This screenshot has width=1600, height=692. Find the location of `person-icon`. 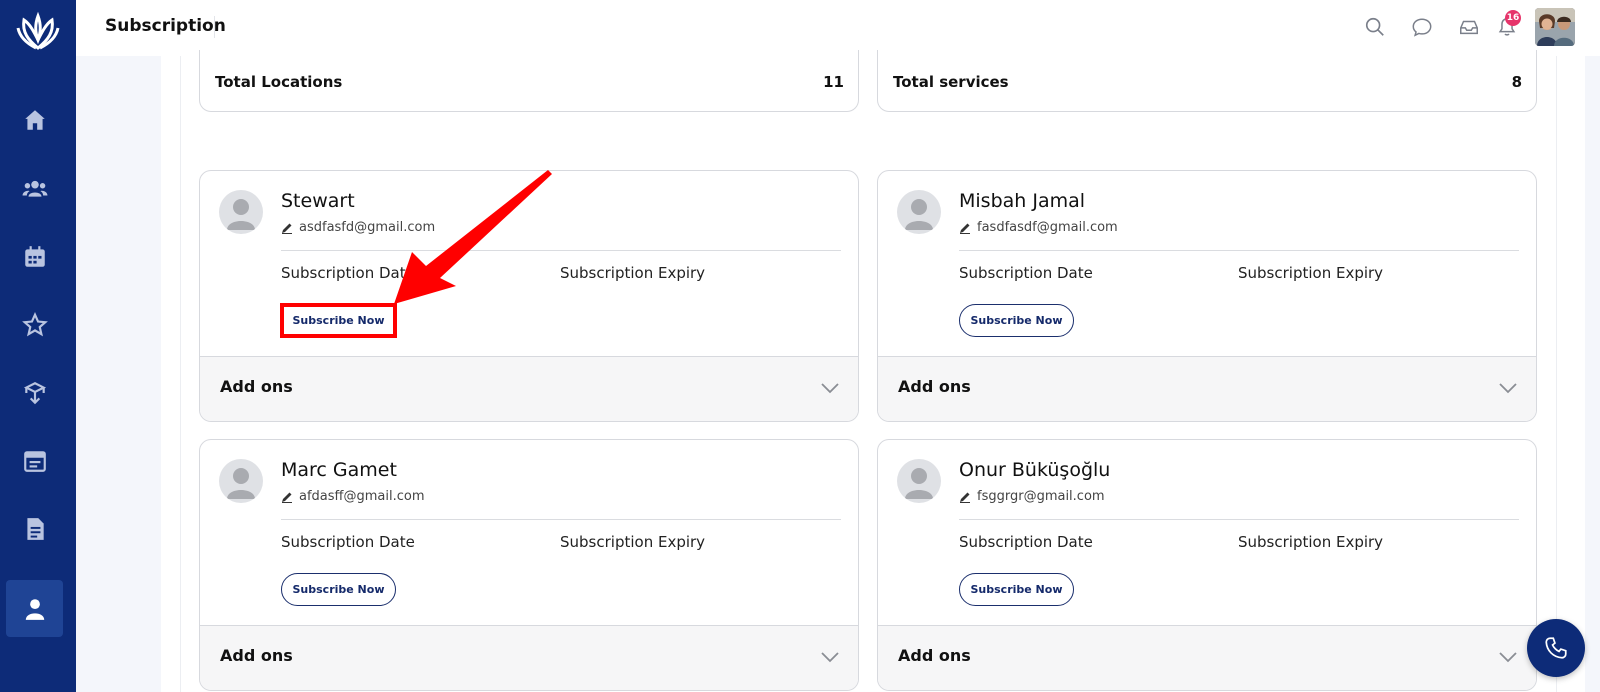

person-icon is located at coordinates (34, 609).